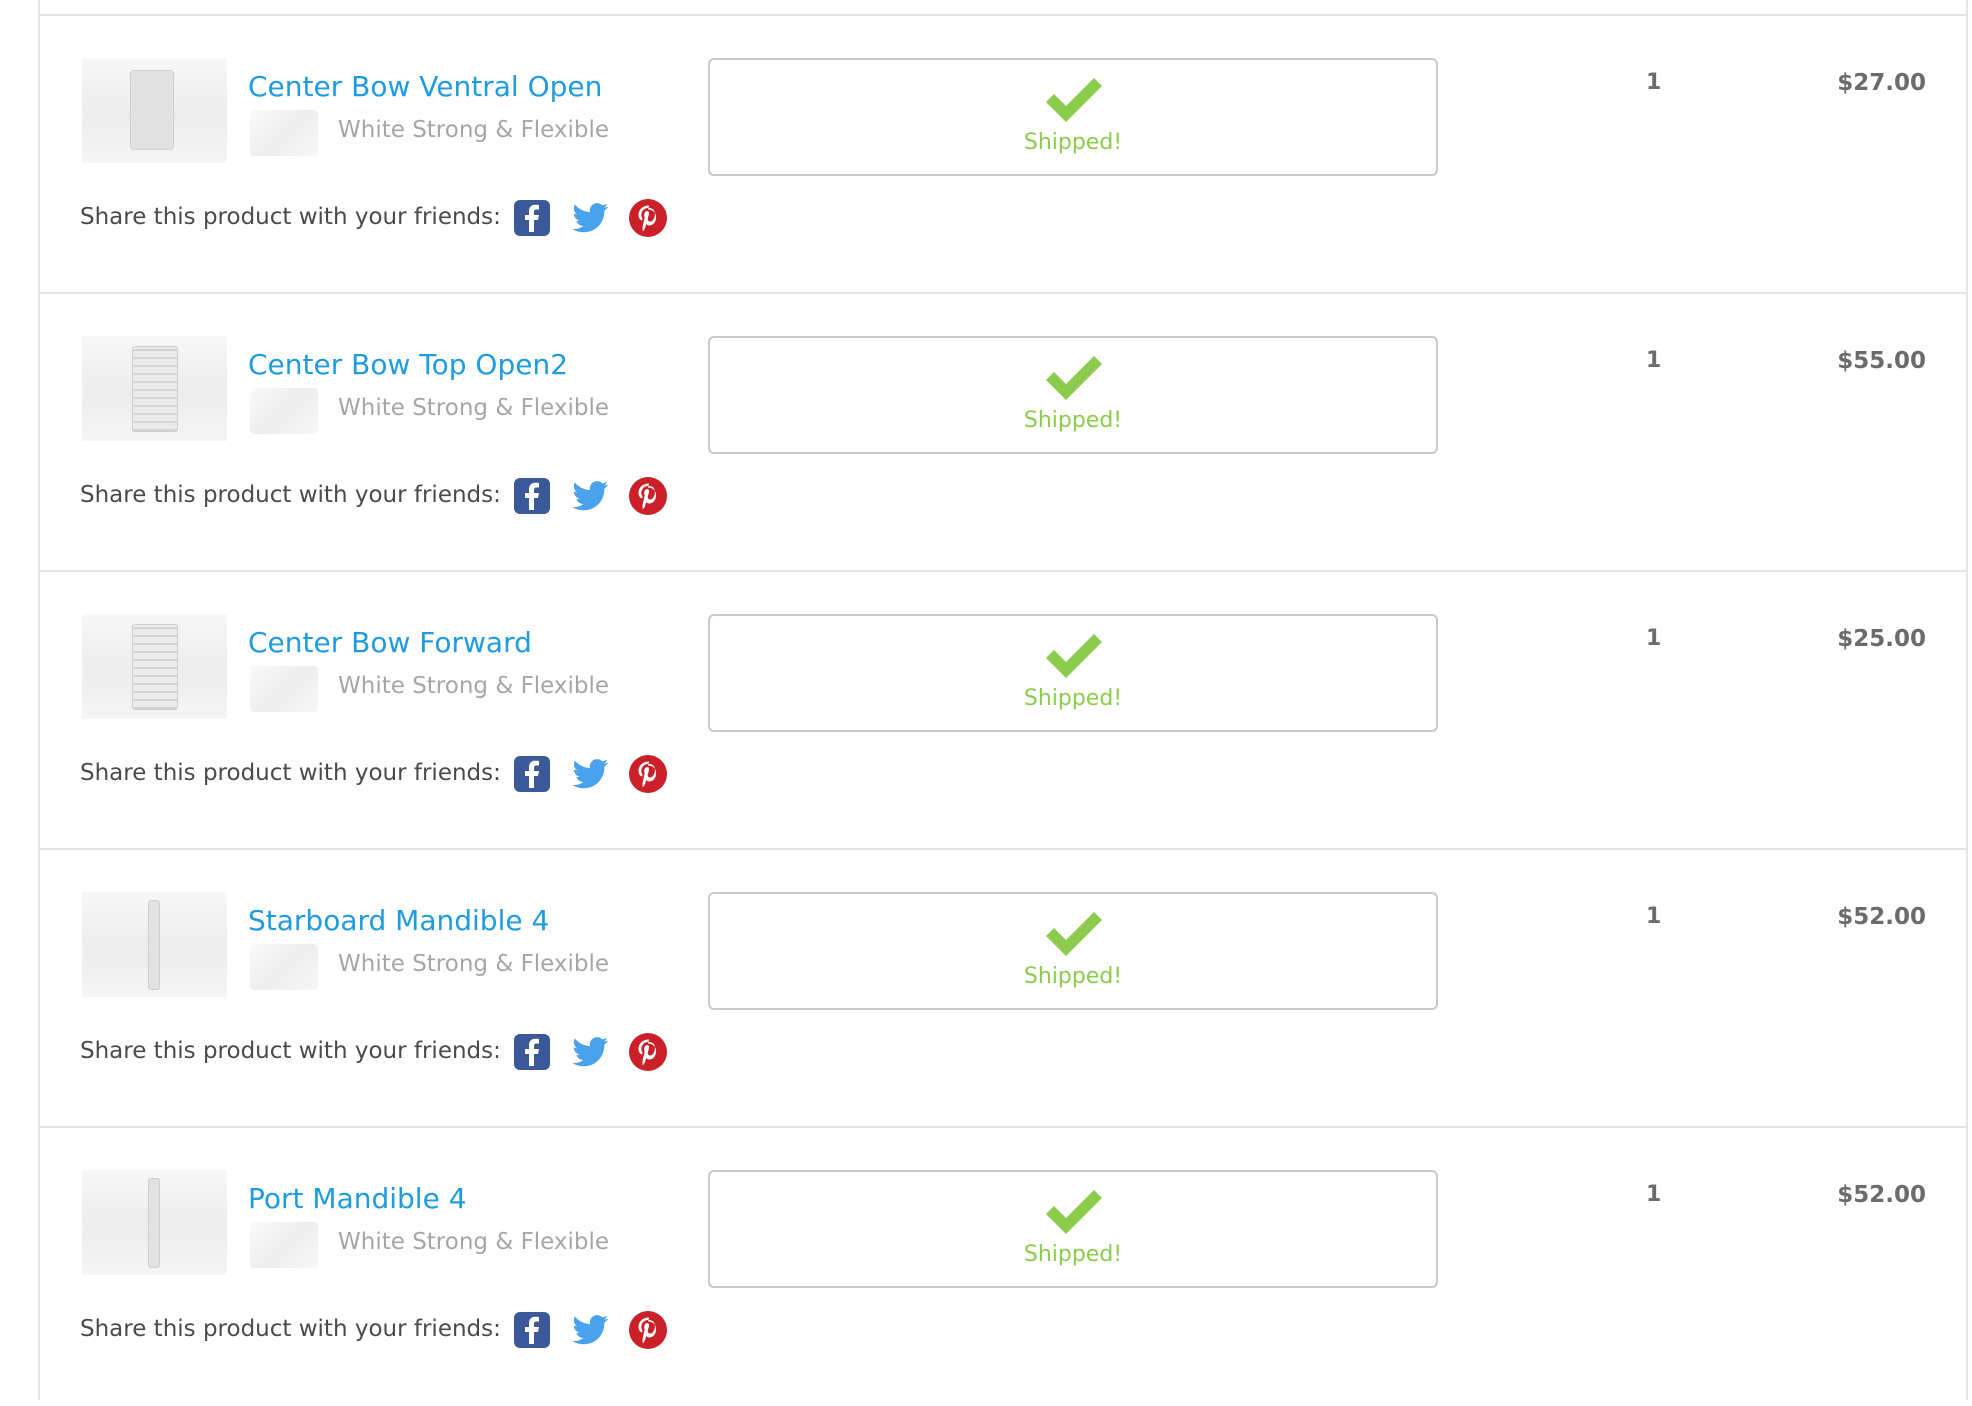 Image resolution: width=1972 pixels, height=1406 pixels. Describe the element at coordinates (1881, 83) in the screenshot. I see `price: $27.00` at that location.